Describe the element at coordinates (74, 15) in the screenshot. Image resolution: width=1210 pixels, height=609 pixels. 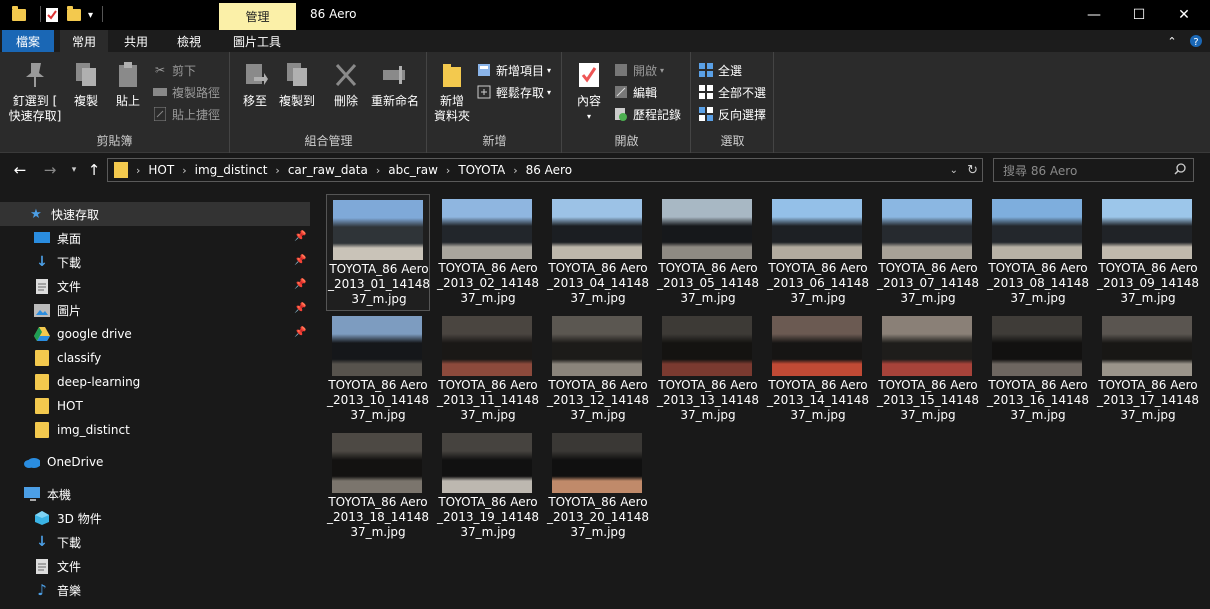
I see `new-folder-icon` at that location.